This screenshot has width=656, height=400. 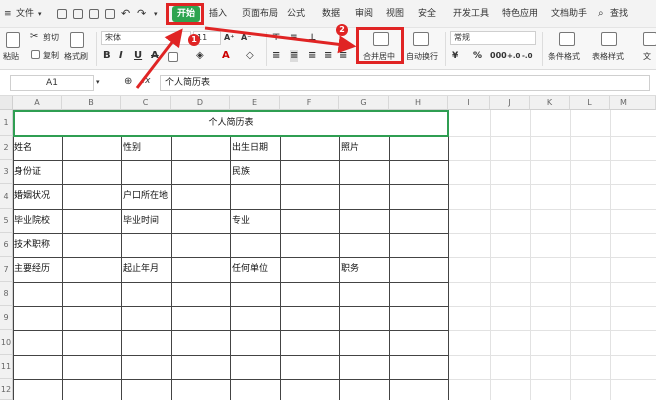 What do you see at coordinates (343, 56) in the screenshot?
I see `distributed-icon: ≡` at bounding box center [343, 56].